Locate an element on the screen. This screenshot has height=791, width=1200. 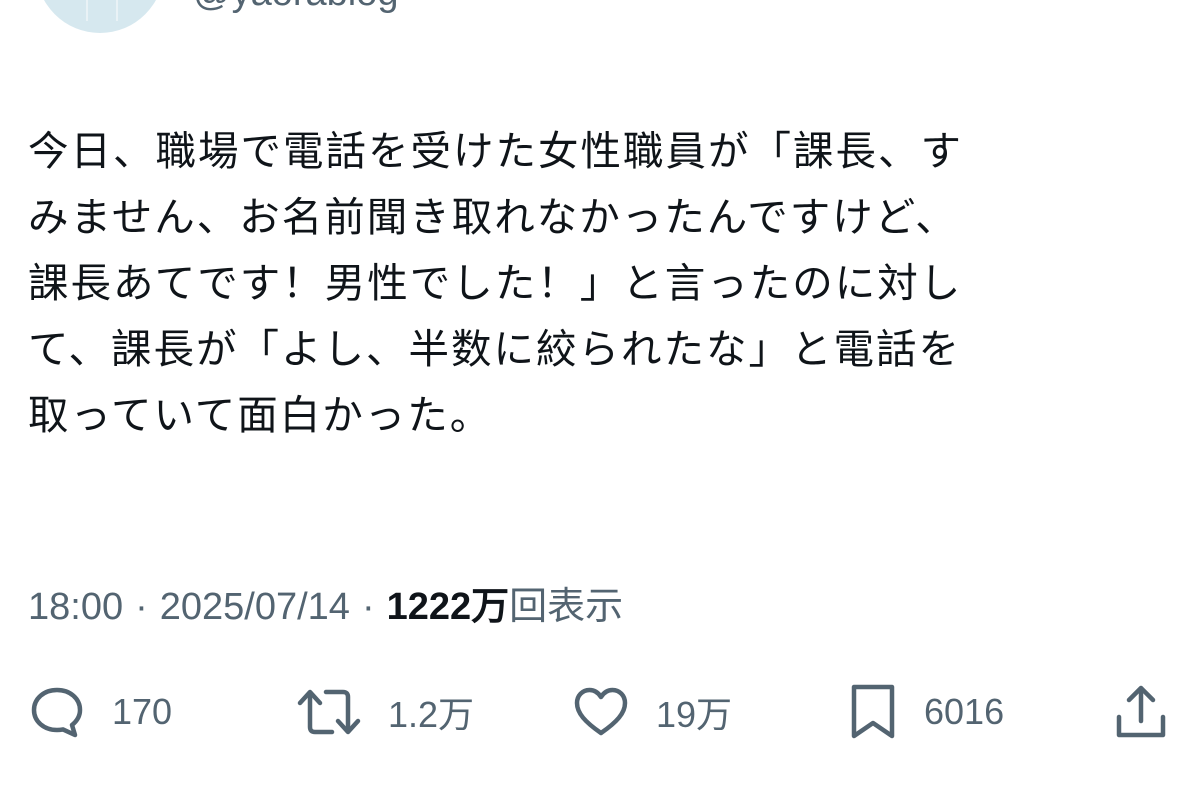
action-bar: 170 1.2万 19万 6016 is located at coordinates (600, 712).